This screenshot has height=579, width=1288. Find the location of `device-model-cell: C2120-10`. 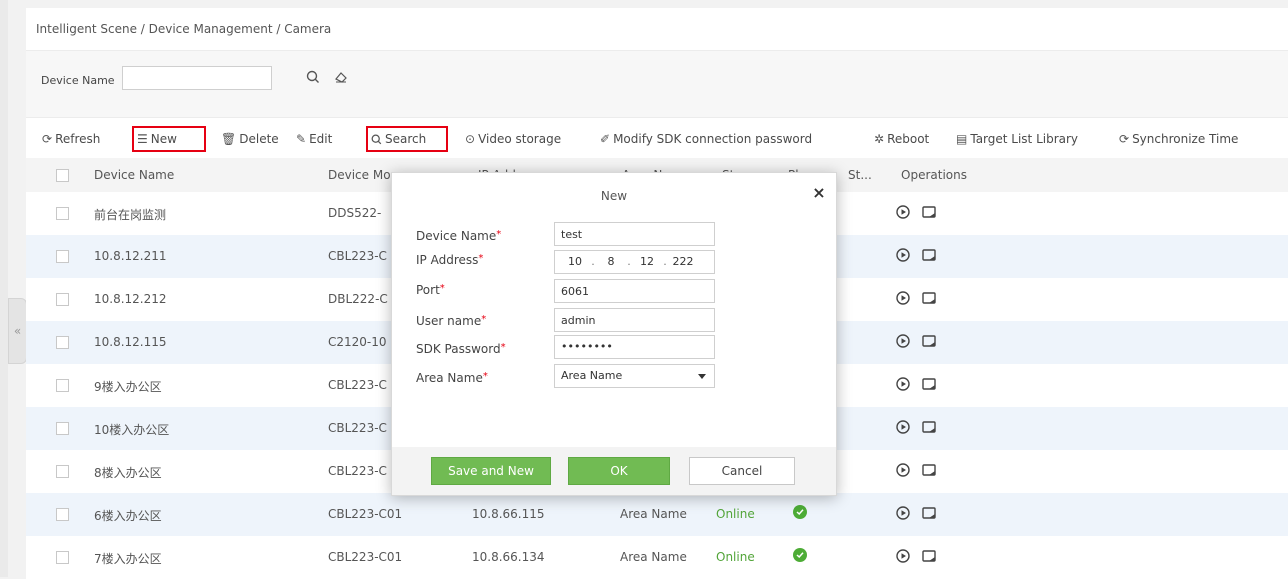

device-model-cell: C2120-10 is located at coordinates (357, 342).